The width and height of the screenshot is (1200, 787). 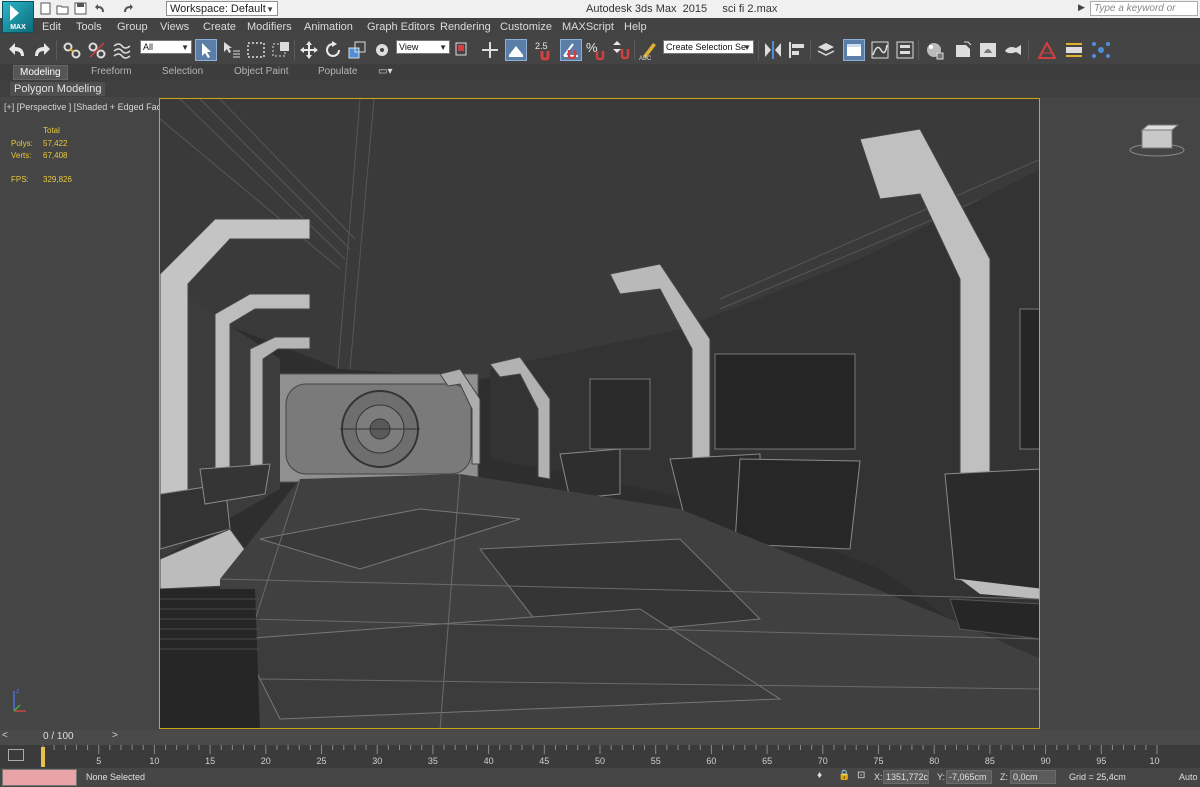 I want to click on schematic-view-icon, so click(x=905, y=50).